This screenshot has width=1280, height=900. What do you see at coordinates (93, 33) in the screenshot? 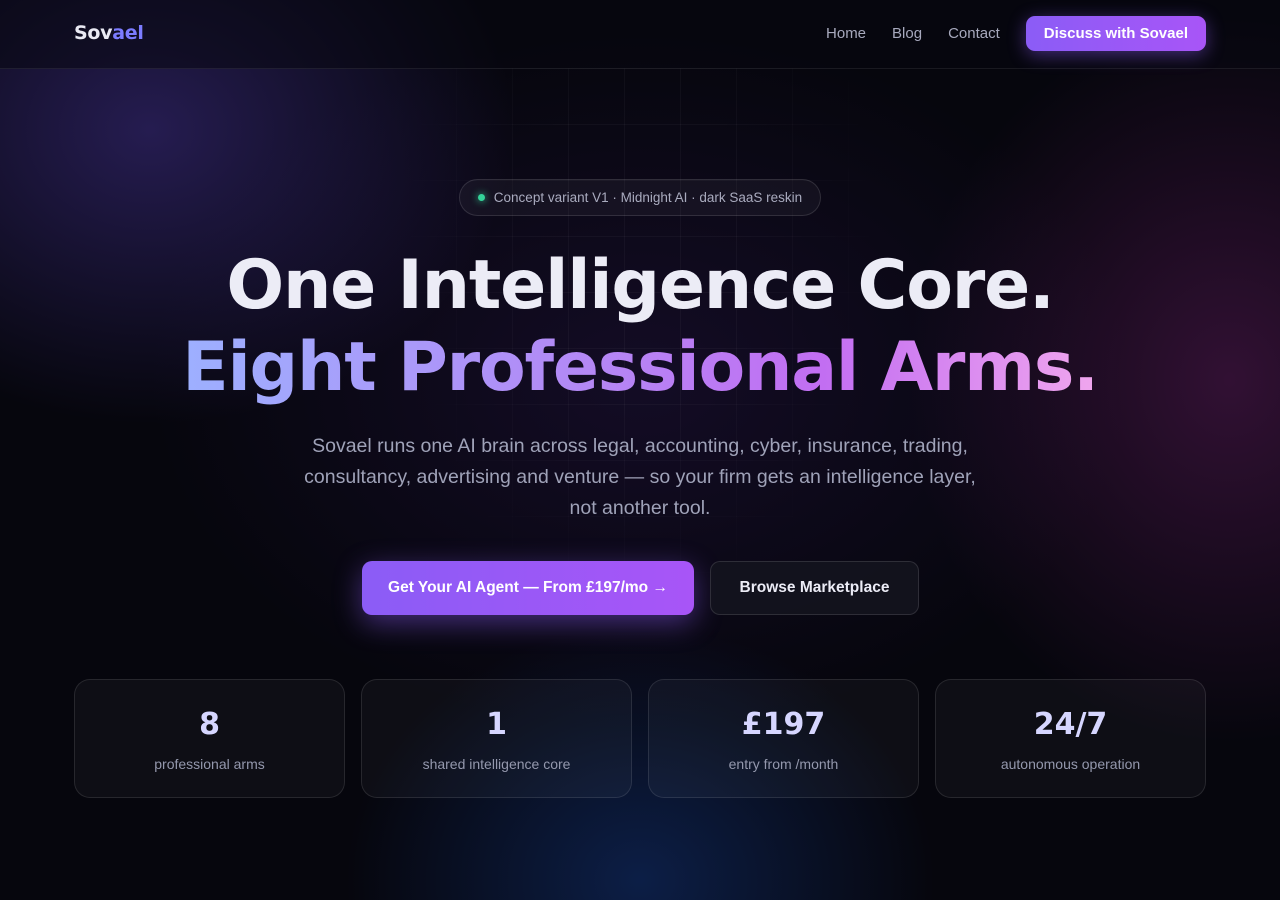
I see `logo-text-primary: Sov` at bounding box center [93, 33].